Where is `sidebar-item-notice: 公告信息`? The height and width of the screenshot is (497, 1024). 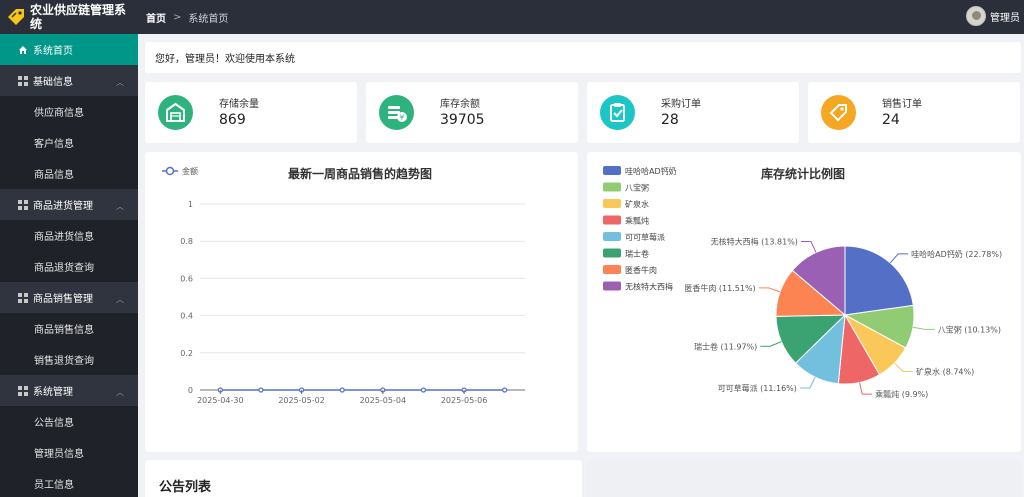 sidebar-item-notice: 公告信息 is located at coordinates (69, 421).